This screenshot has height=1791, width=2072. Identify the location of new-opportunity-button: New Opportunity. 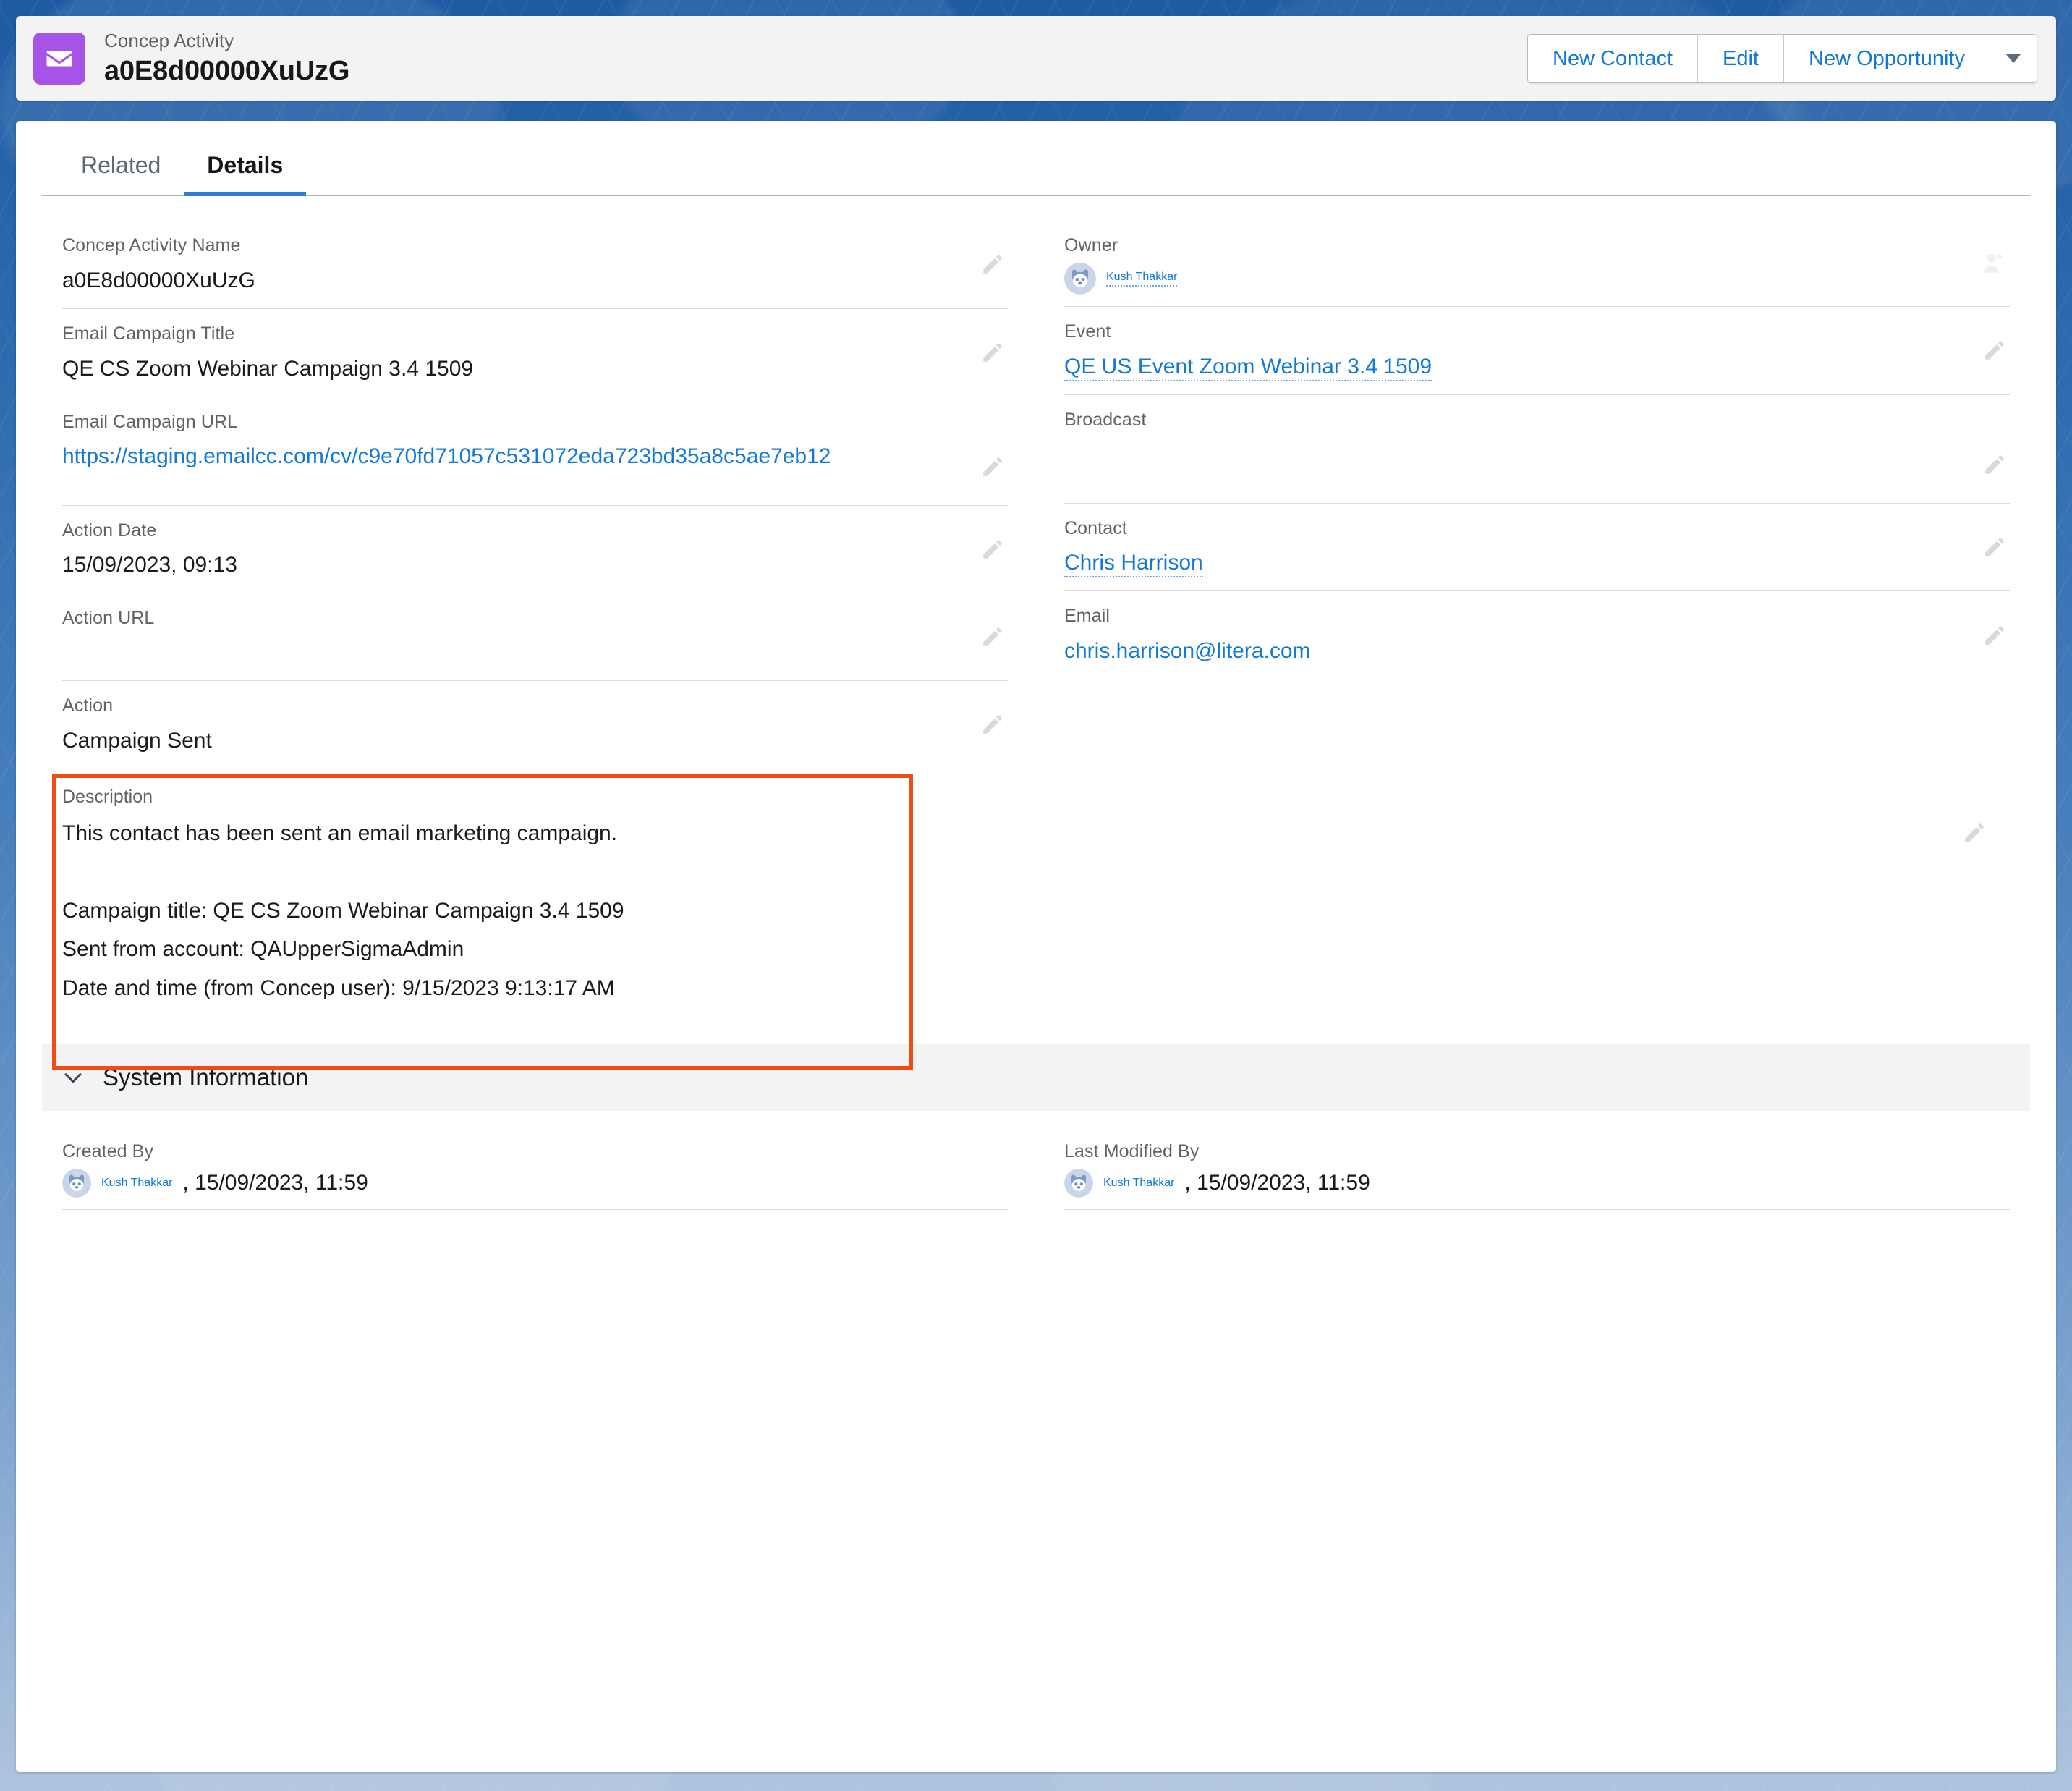
(1887, 58).